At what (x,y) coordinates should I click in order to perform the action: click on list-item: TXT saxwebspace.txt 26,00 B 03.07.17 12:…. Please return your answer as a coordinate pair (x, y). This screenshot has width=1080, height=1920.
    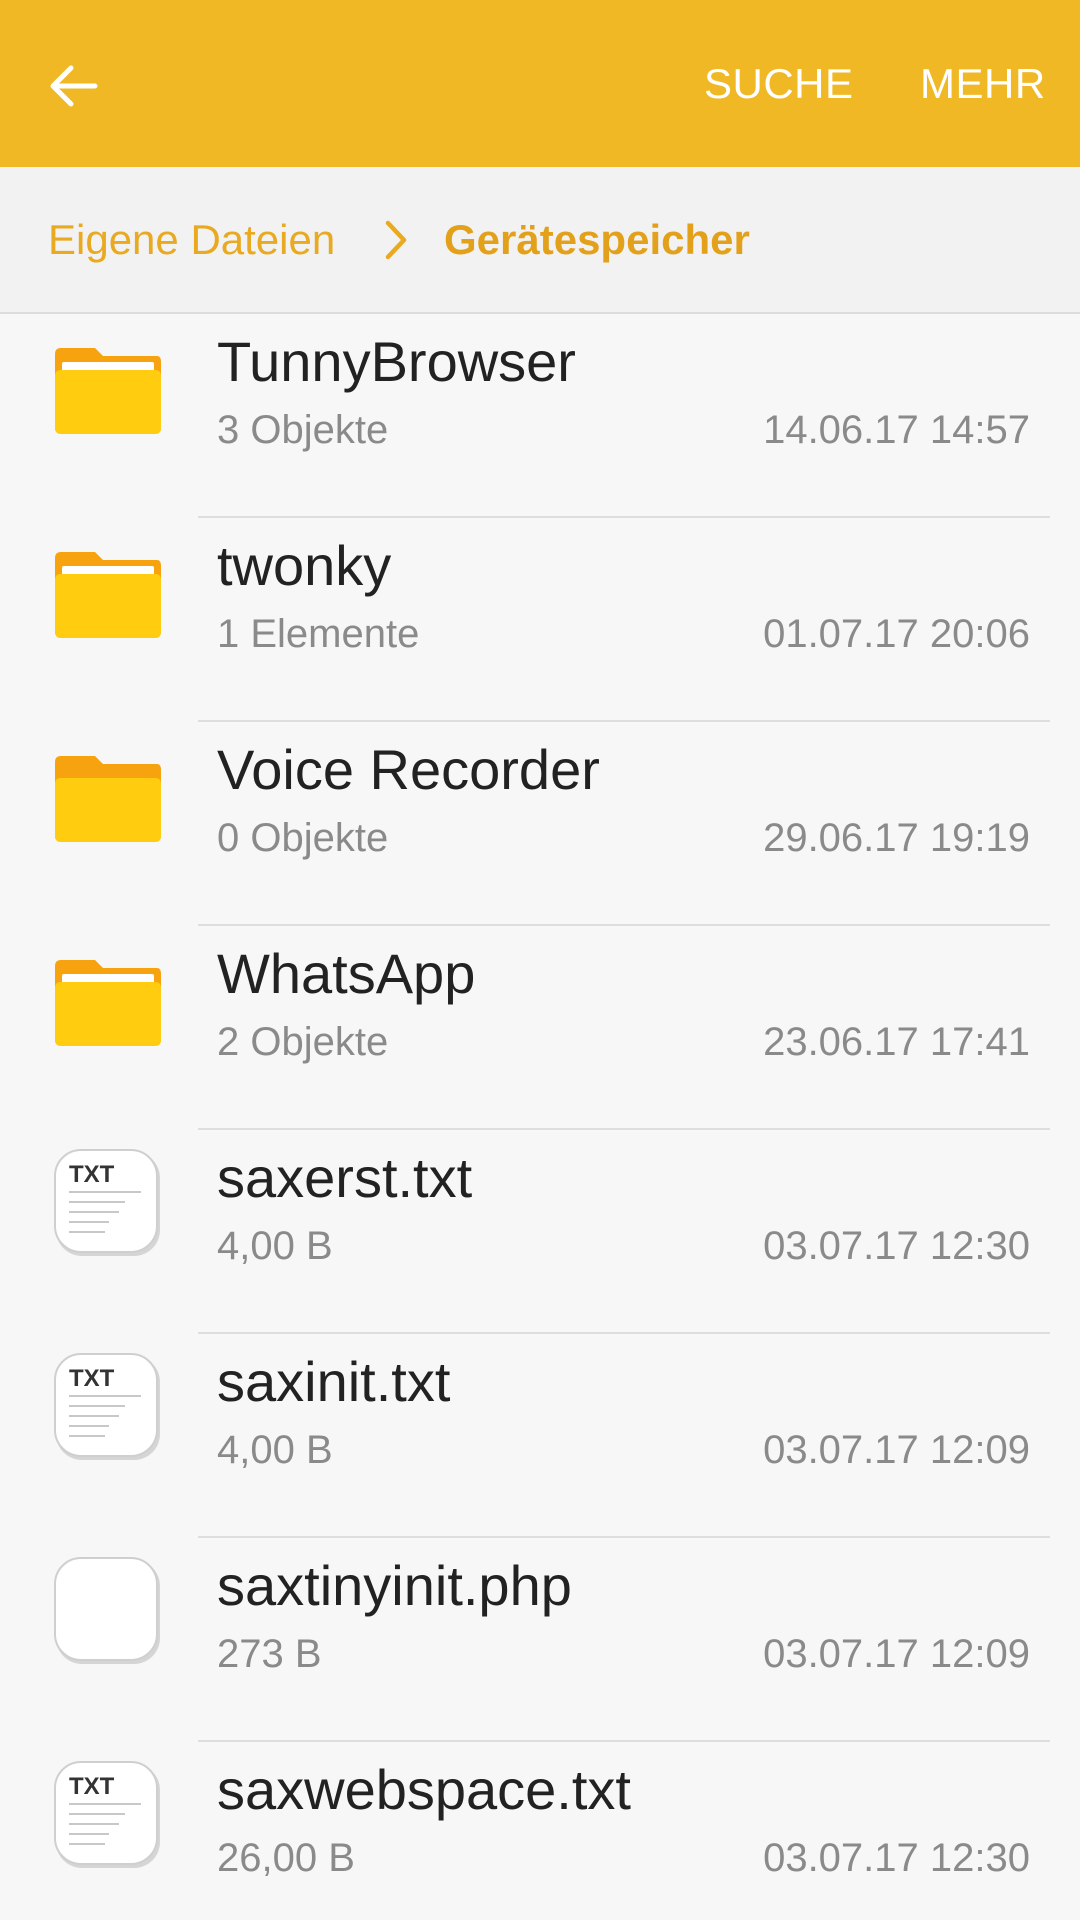
    Looking at the image, I should click on (540, 1831).